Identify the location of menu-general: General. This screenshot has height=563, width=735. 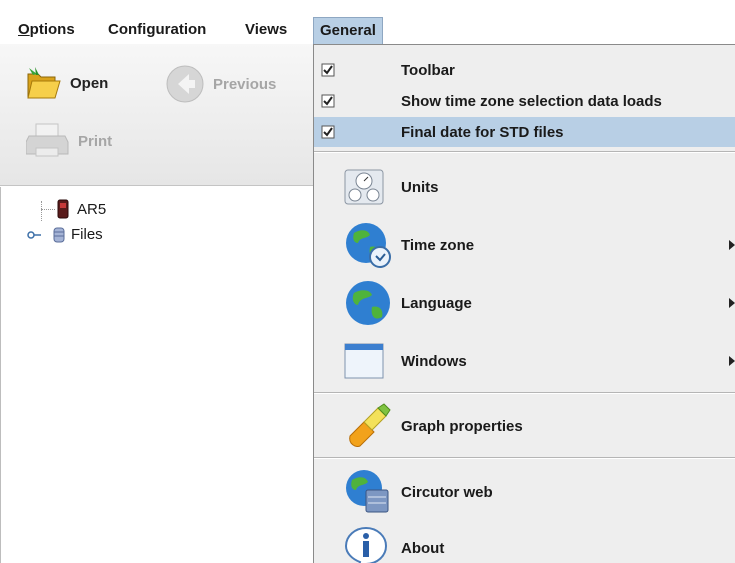
(348, 30).